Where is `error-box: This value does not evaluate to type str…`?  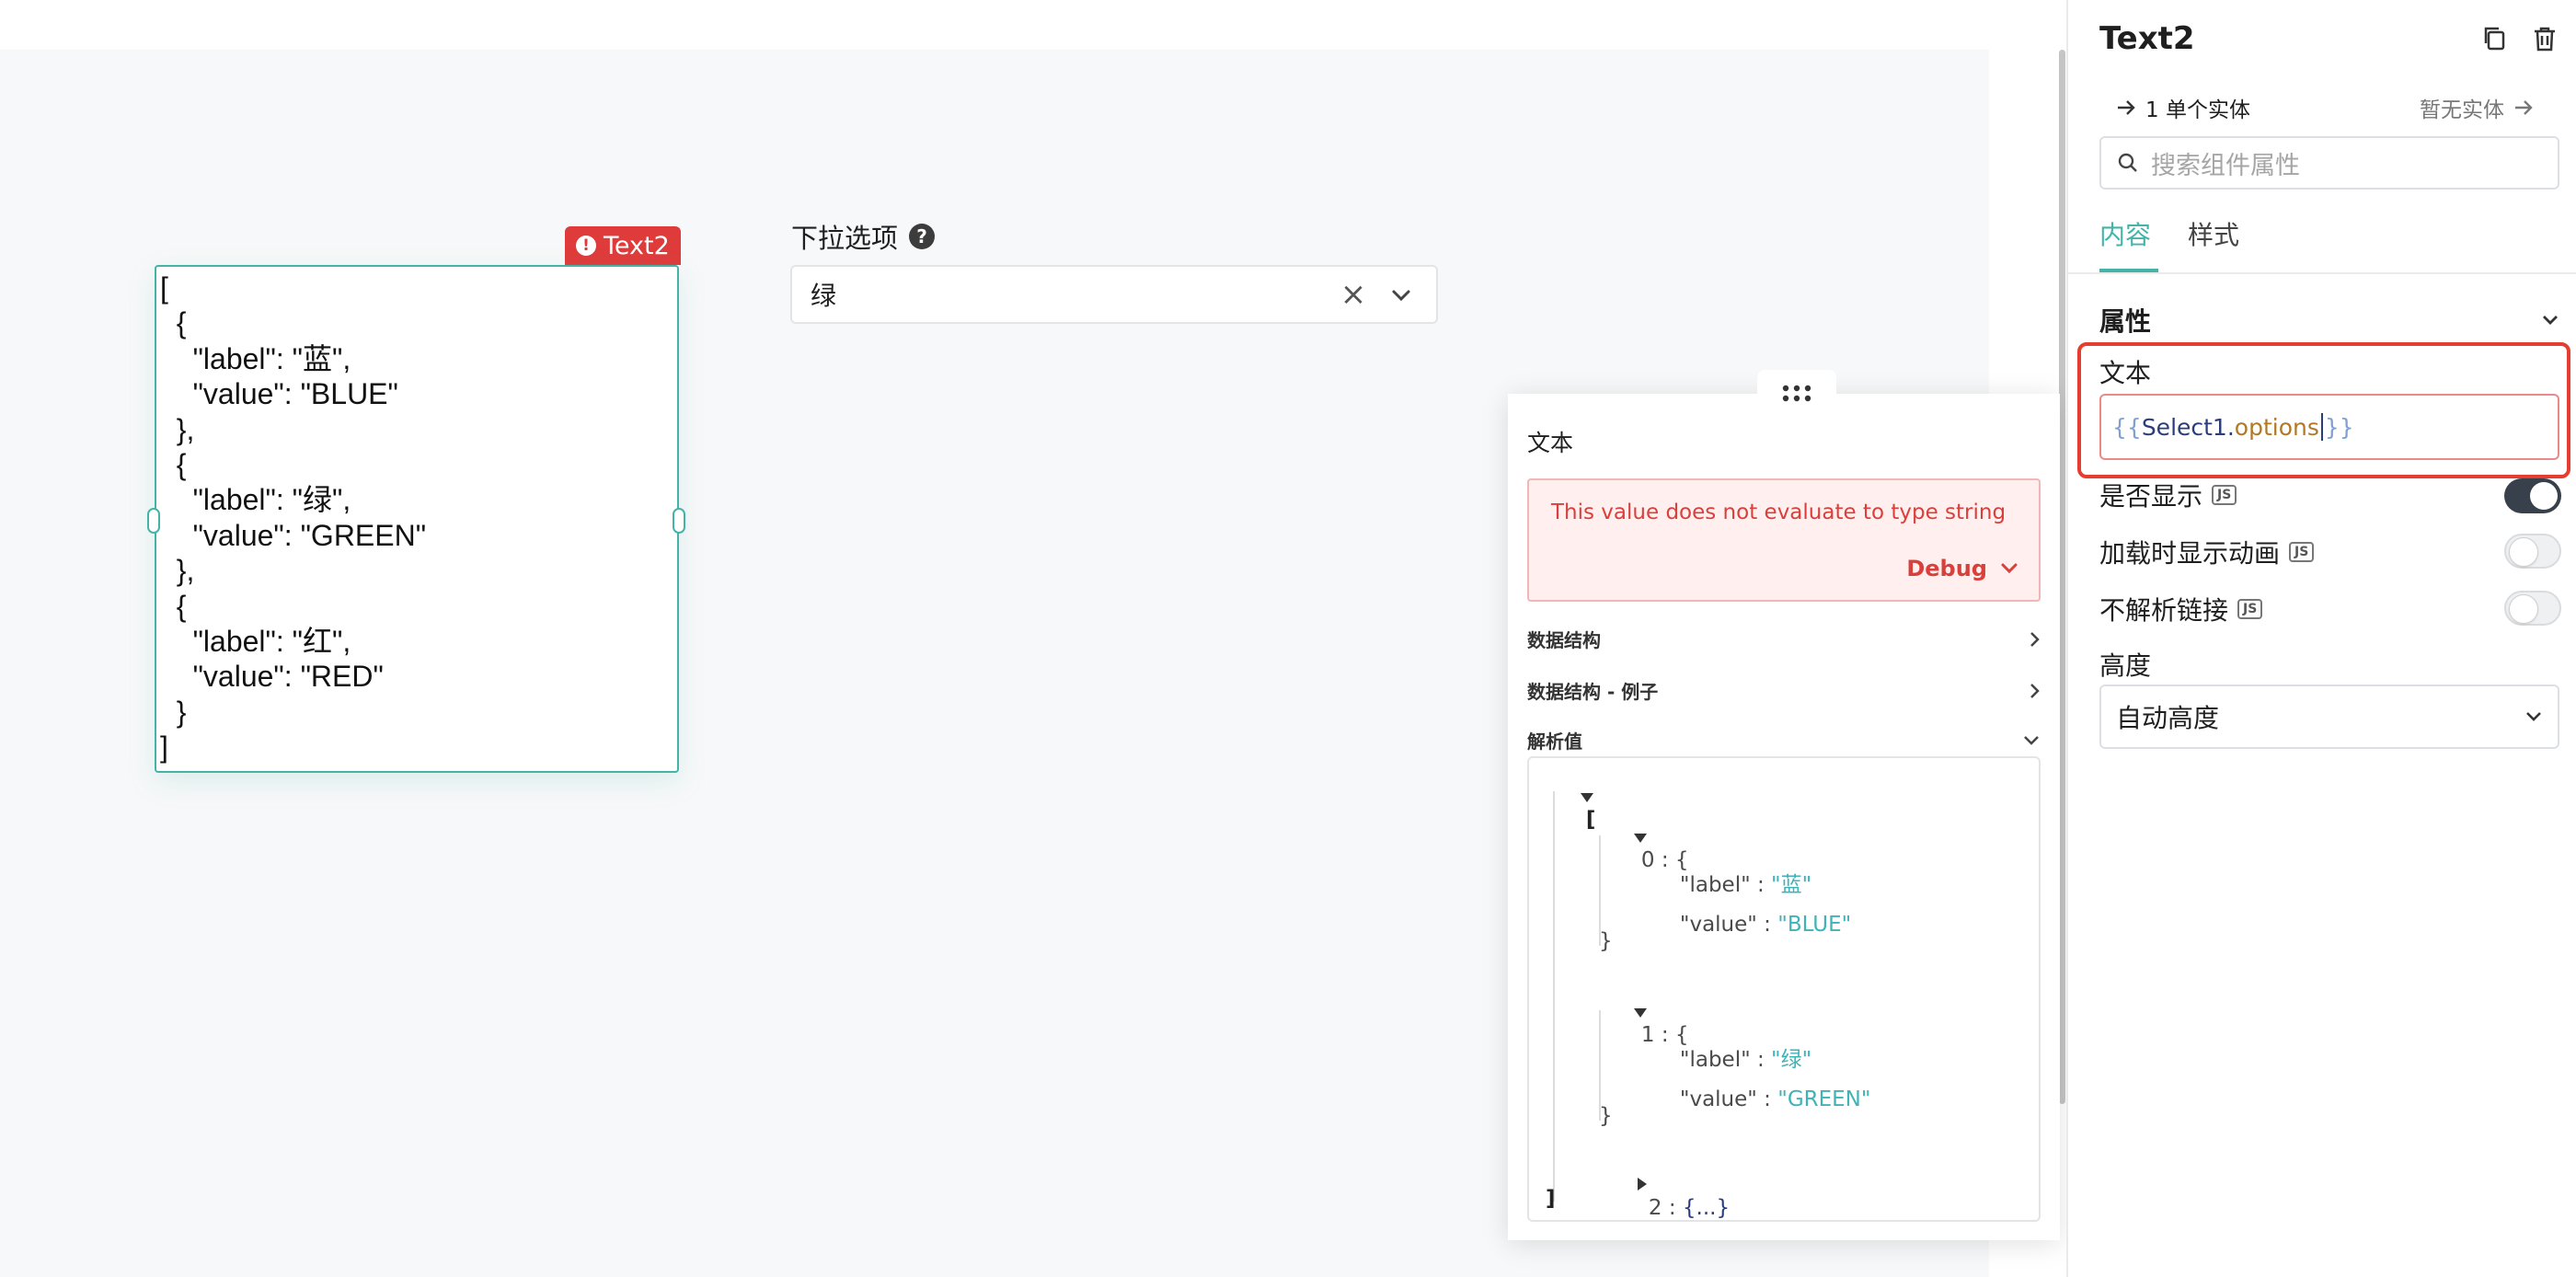
error-box: This value does not evaluate to type str… is located at coordinates (1784, 540).